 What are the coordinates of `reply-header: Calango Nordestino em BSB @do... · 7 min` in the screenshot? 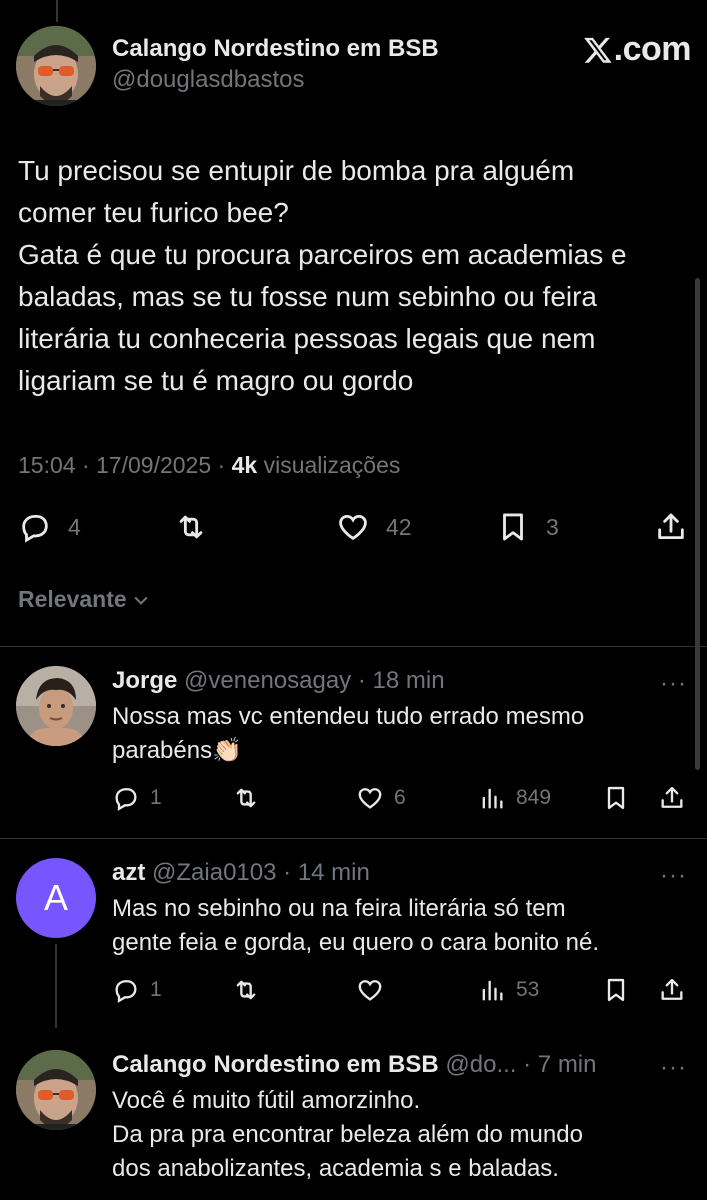 It's located at (354, 1064).